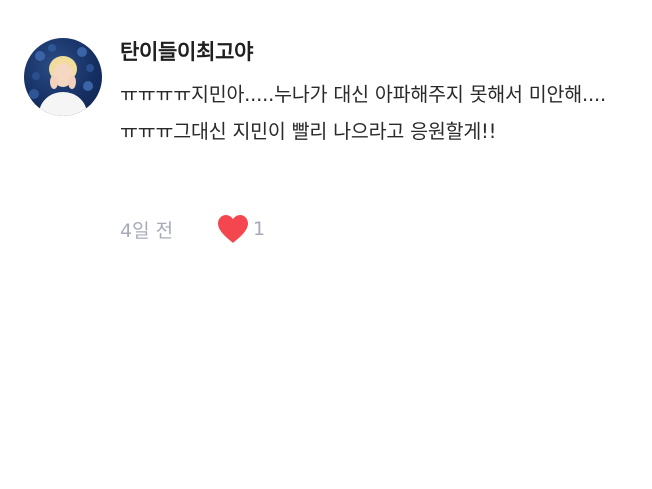  What do you see at coordinates (147, 230) in the screenshot?
I see `timestamp: 4일 전` at bounding box center [147, 230].